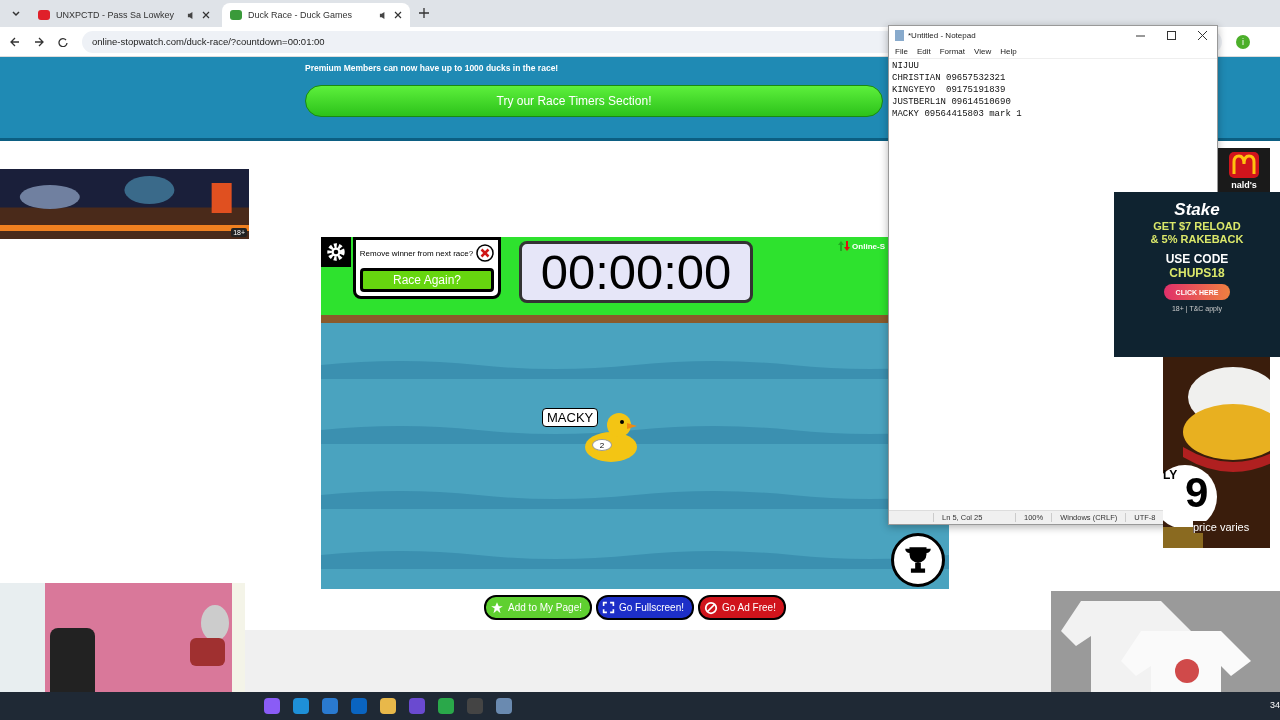 This screenshot has height=720, width=1280. I want to click on up-down-arrows-icon, so click(844, 246).